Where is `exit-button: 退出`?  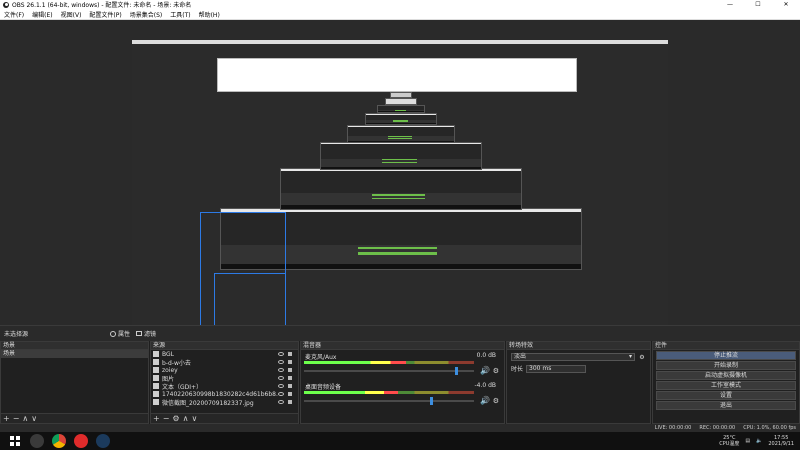
exit-button: 退出 is located at coordinates (726, 405).